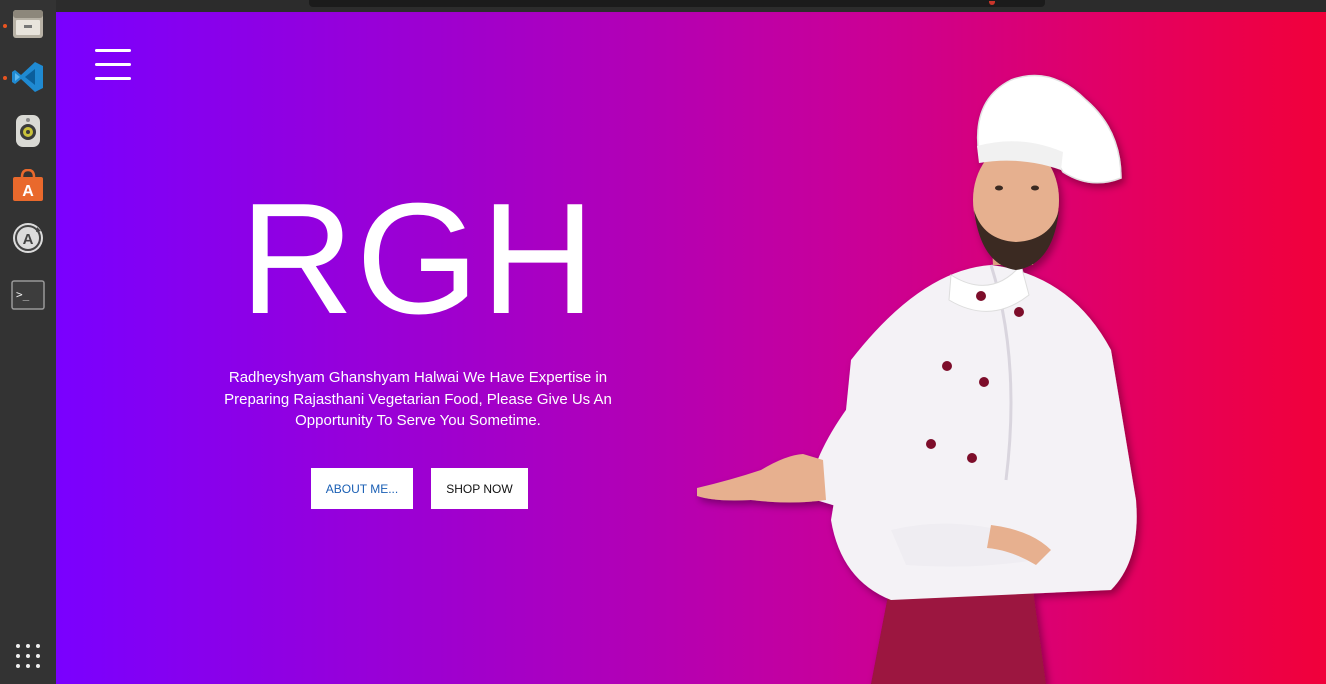  Describe the element at coordinates (28, 77) in the screenshot. I see `vscode-icon` at that location.